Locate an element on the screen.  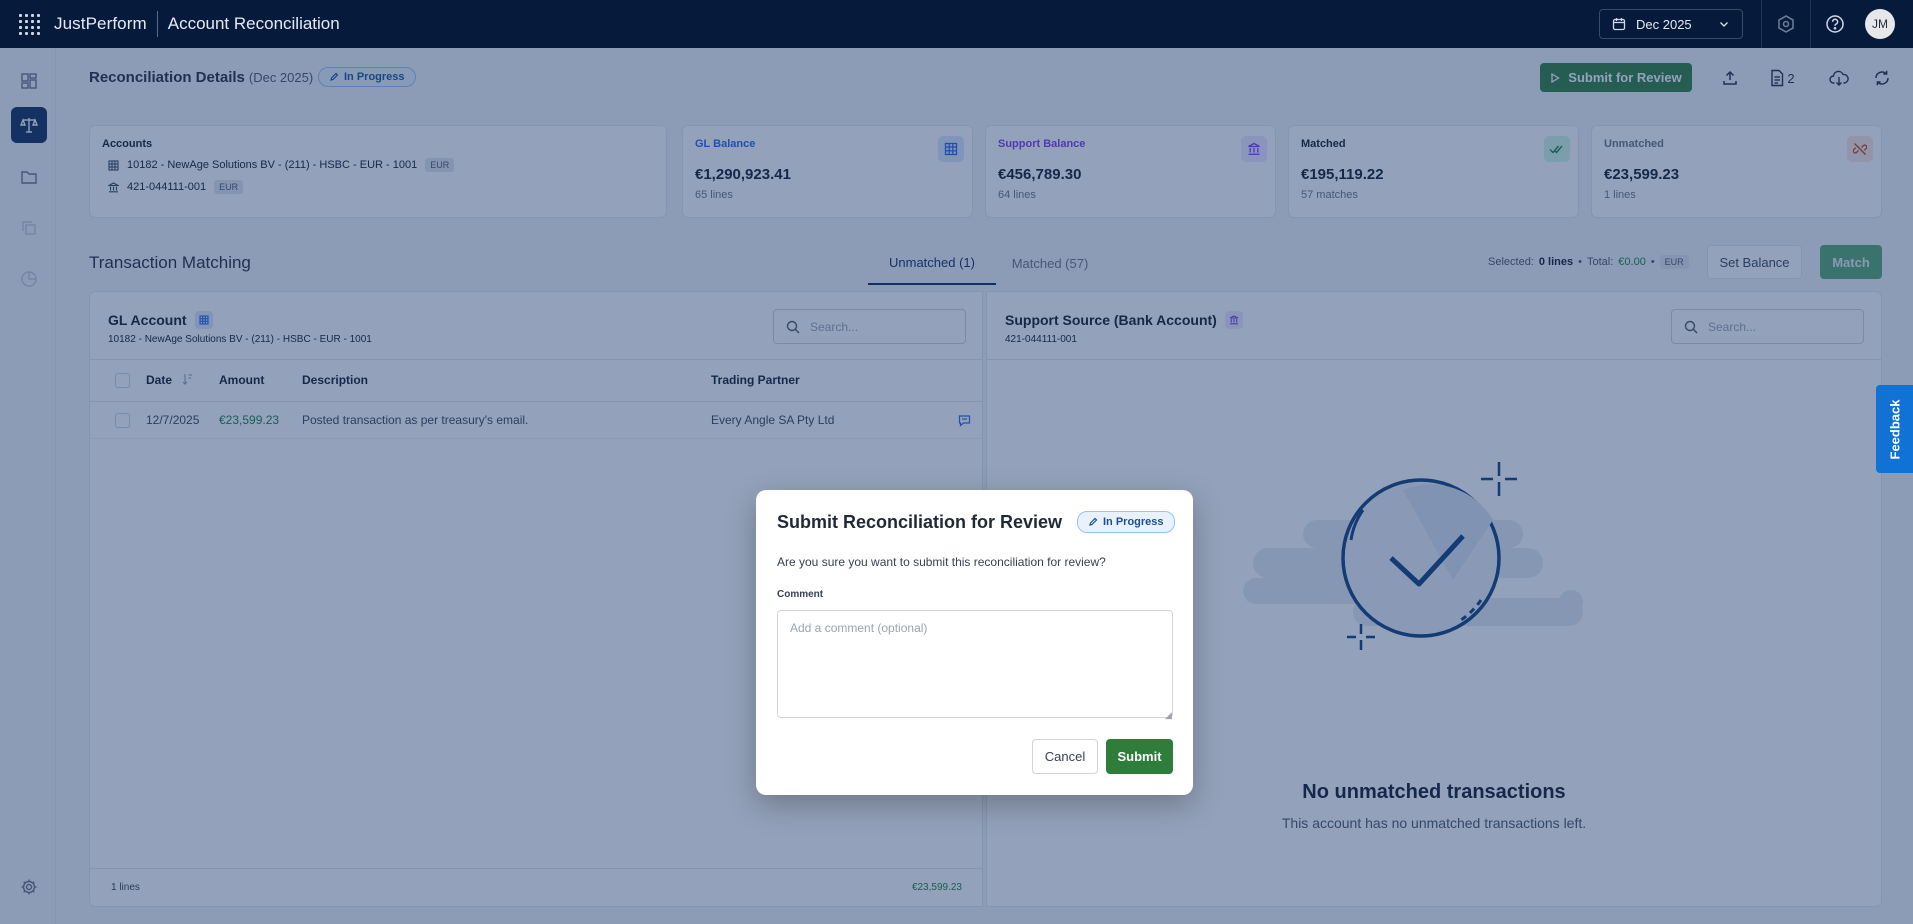
hexagon-icon is located at coordinates (1786, 24).